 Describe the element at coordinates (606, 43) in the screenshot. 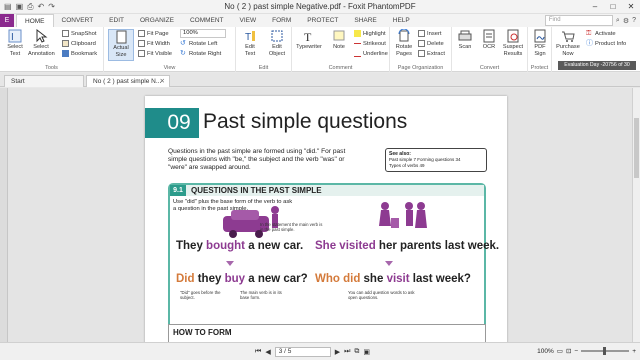

I see `product-info-button: ⓘ Product Info` at that location.